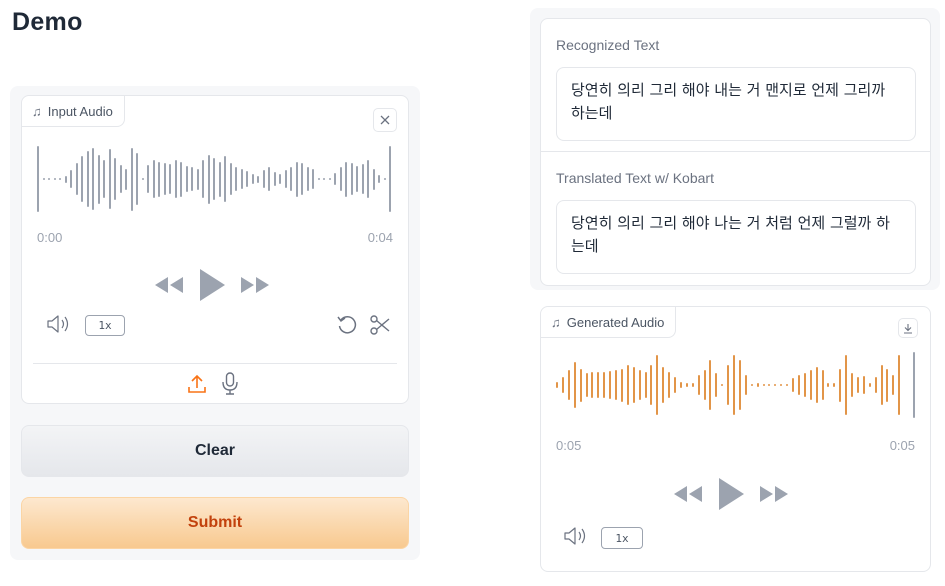 This screenshot has height=586, width=945. I want to click on field-separator, so click(735, 151).